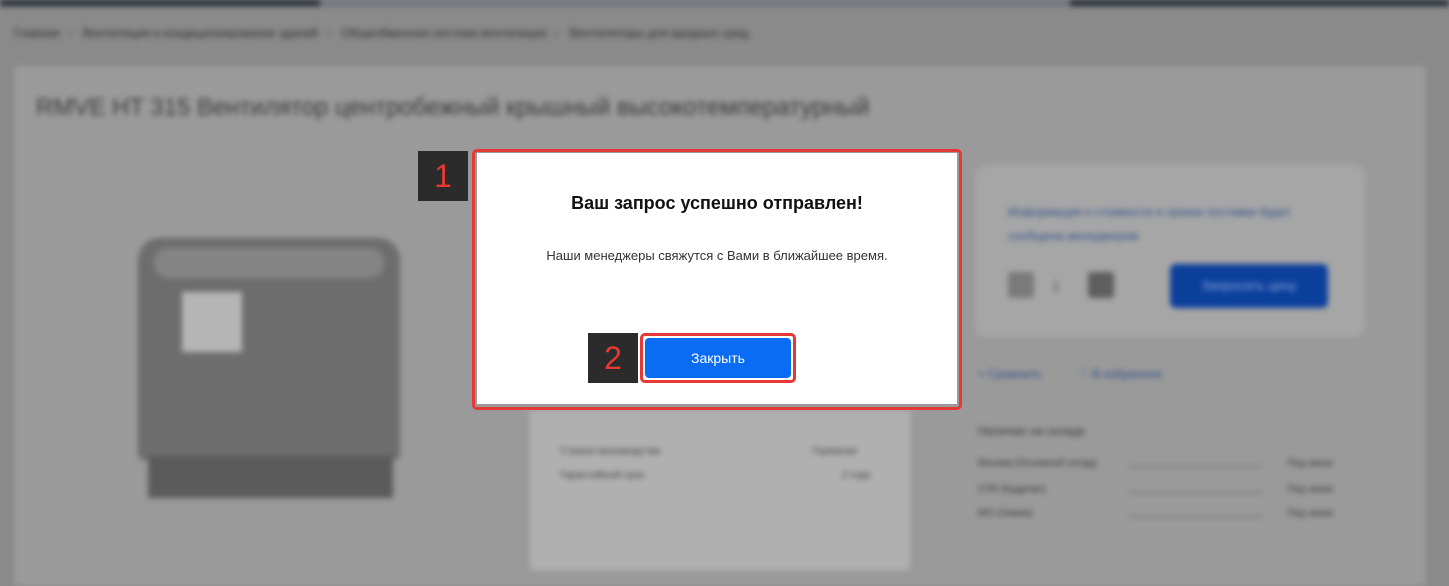 The width and height of the screenshot is (1449, 586). Describe the element at coordinates (1155, 489) in the screenshot. I see `store-row: СПб (Кудрово) Под заказ` at that location.